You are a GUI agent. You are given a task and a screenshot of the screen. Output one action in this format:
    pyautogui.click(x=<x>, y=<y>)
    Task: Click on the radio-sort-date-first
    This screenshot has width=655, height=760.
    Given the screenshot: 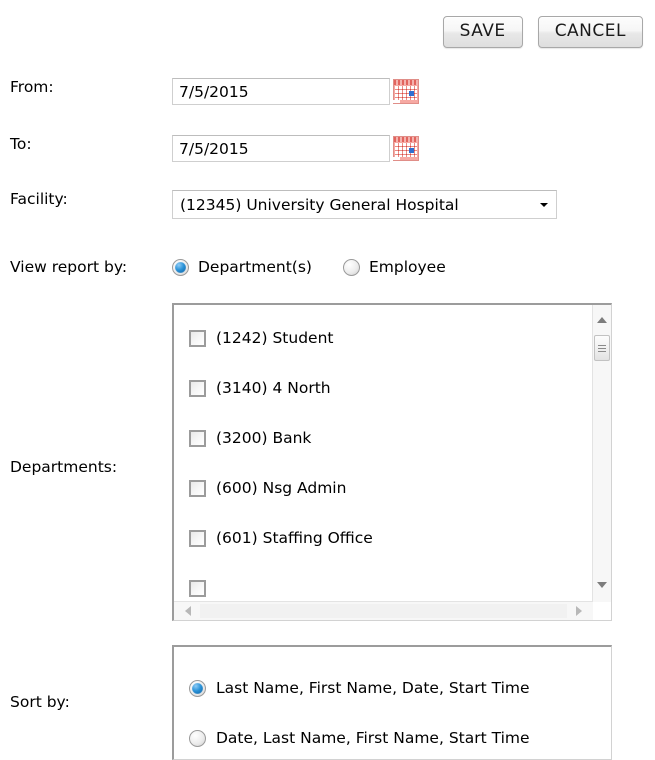 What is the action you would take?
    pyautogui.click(x=197, y=738)
    